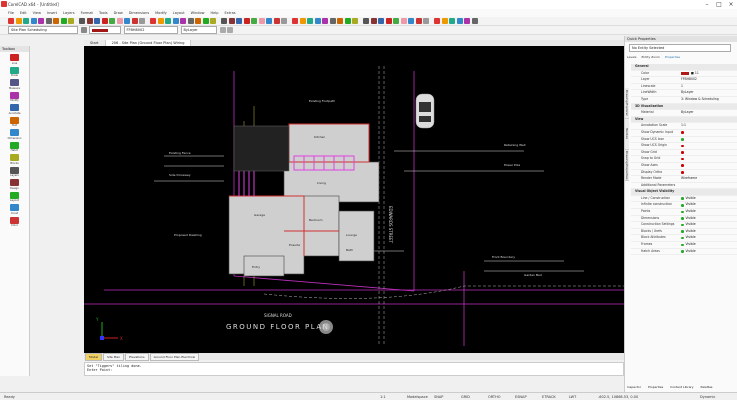  What do you see at coordinates (684, 67) in the screenshot?
I see `property-section: General` at bounding box center [684, 67].